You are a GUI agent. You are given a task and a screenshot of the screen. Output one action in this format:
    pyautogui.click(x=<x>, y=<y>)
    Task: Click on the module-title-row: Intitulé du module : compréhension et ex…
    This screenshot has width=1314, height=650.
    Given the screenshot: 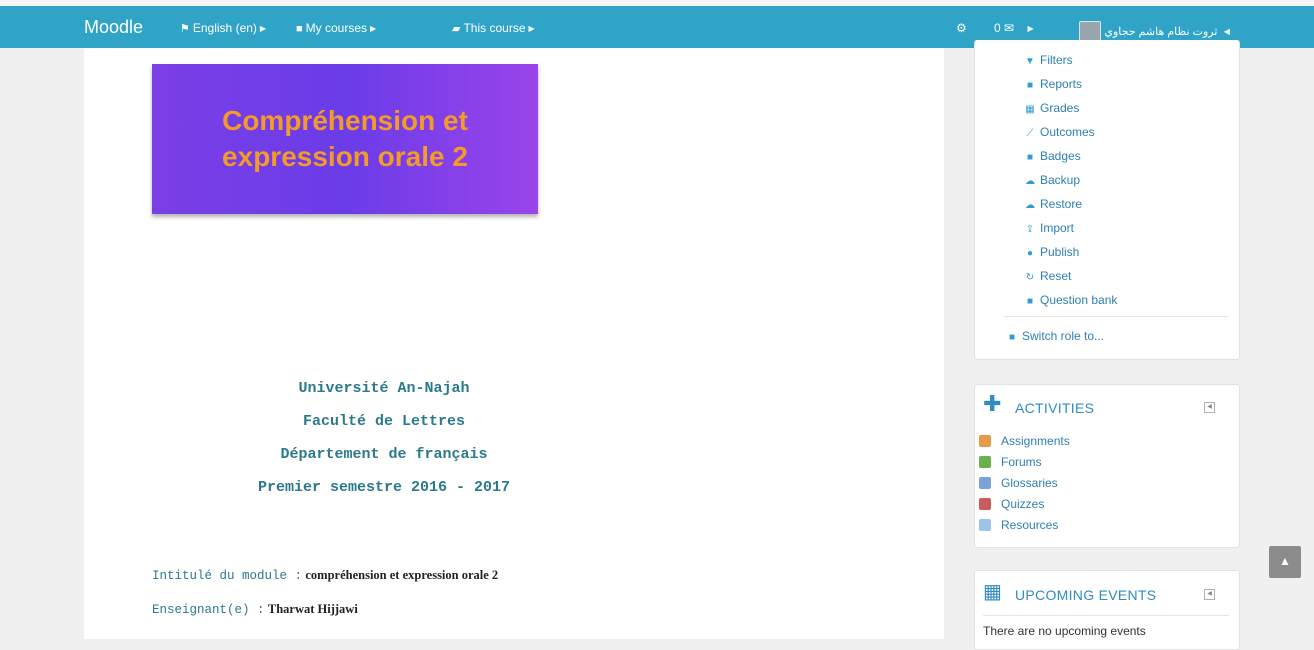 What is the action you would take?
    pyautogui.click(x=325, y=575)
    